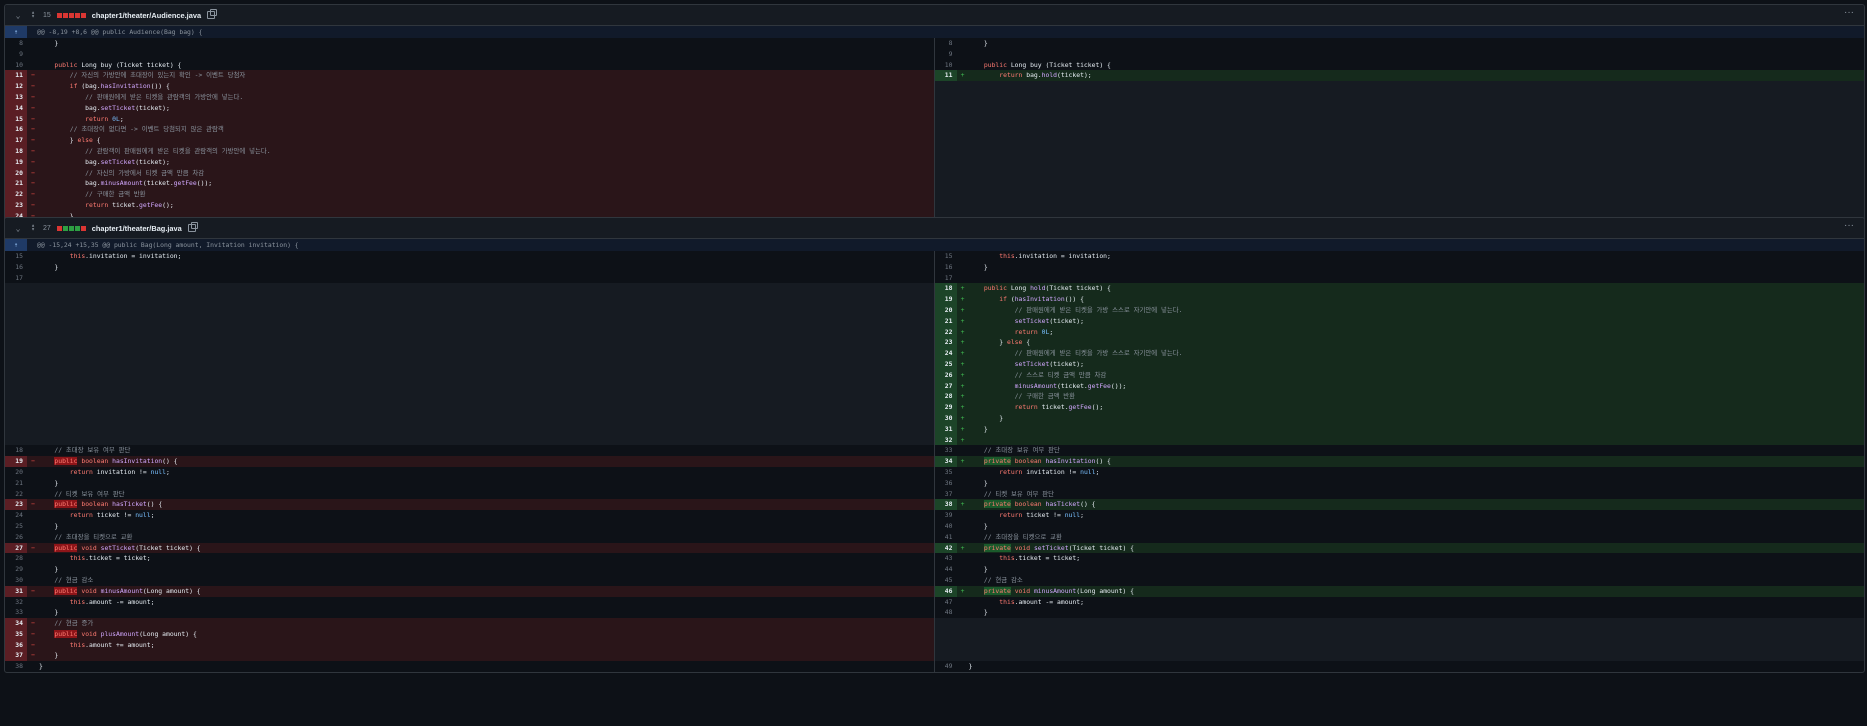  I want to click on line-number: 46, so click(945, 591).